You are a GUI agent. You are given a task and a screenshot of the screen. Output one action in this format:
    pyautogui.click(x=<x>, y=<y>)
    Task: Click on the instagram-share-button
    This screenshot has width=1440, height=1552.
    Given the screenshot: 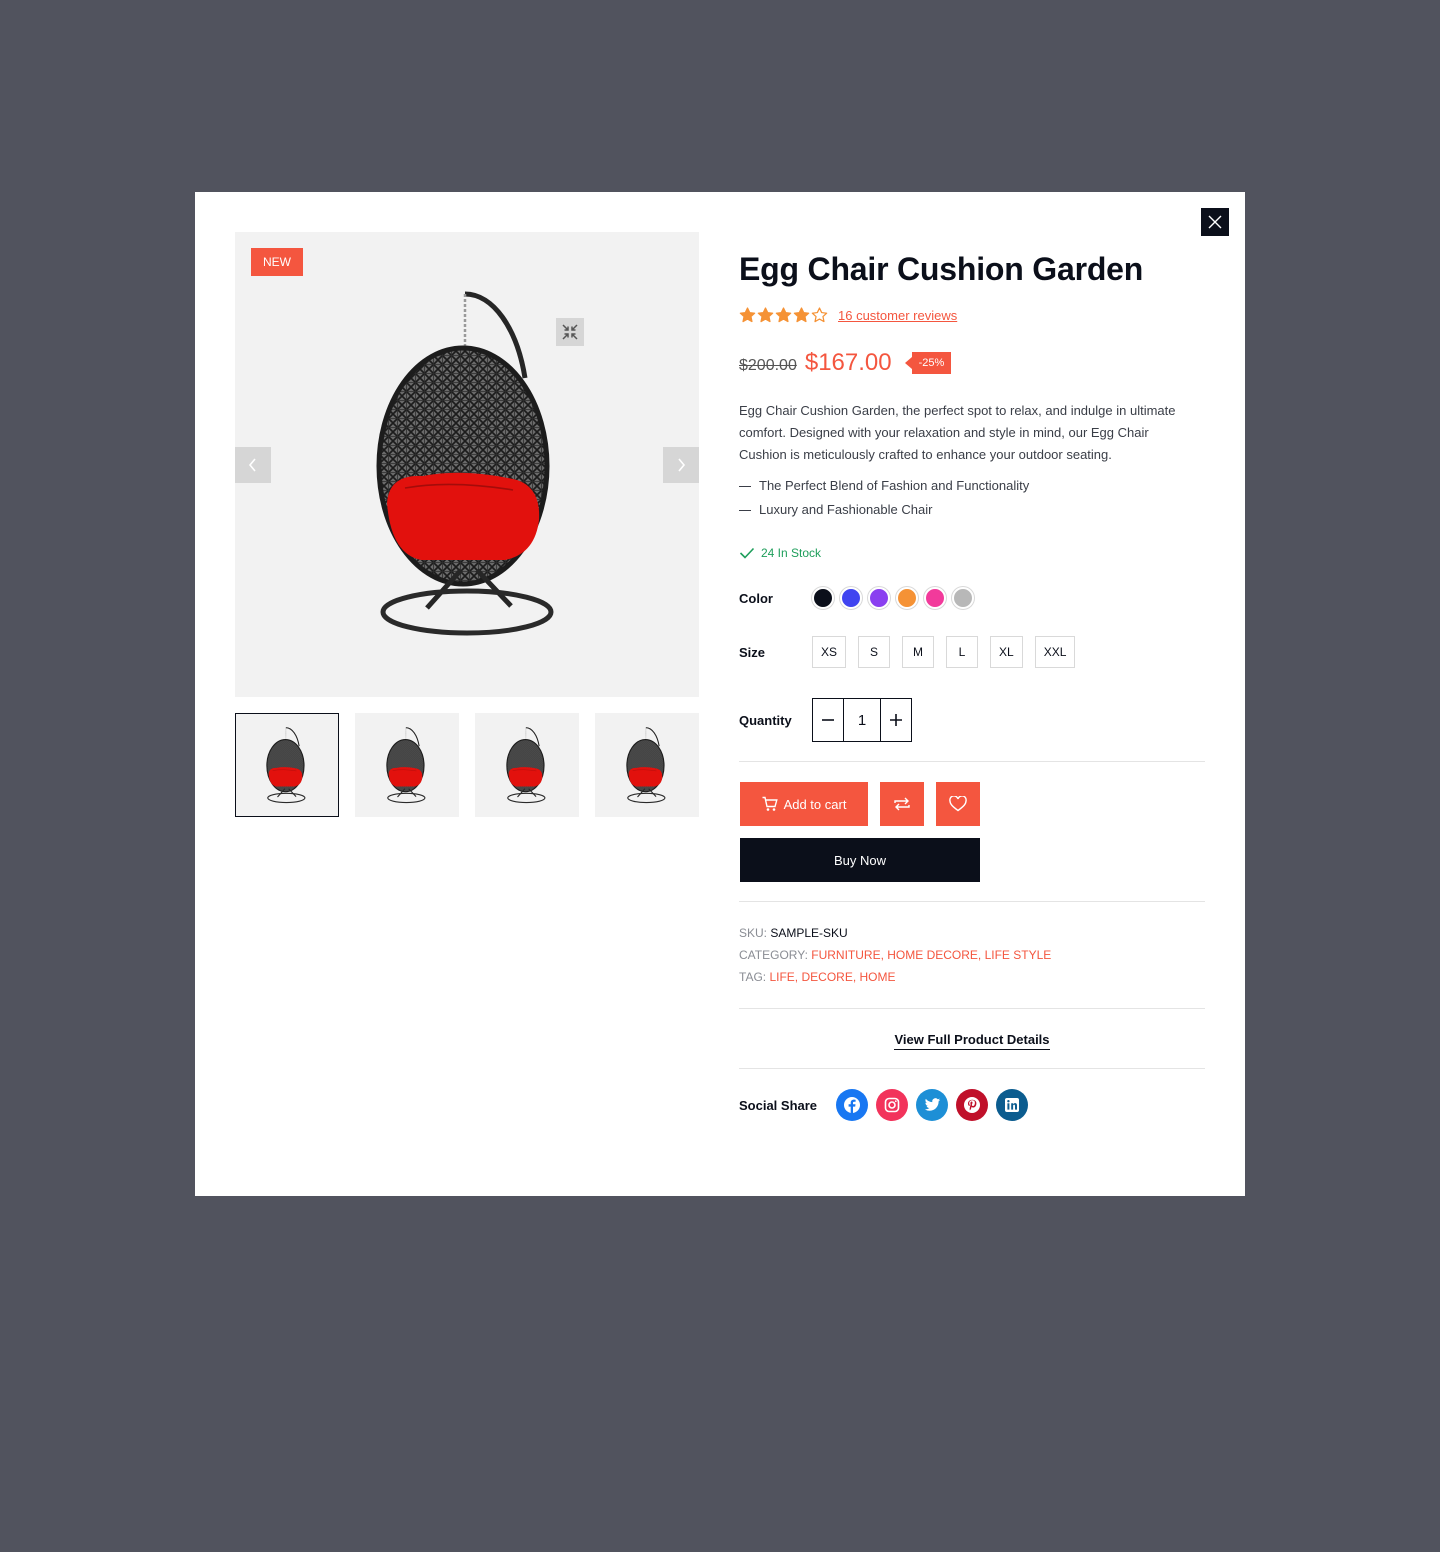 What is the action you would take?
    pyautogui.click(x=892, y=1105)
    